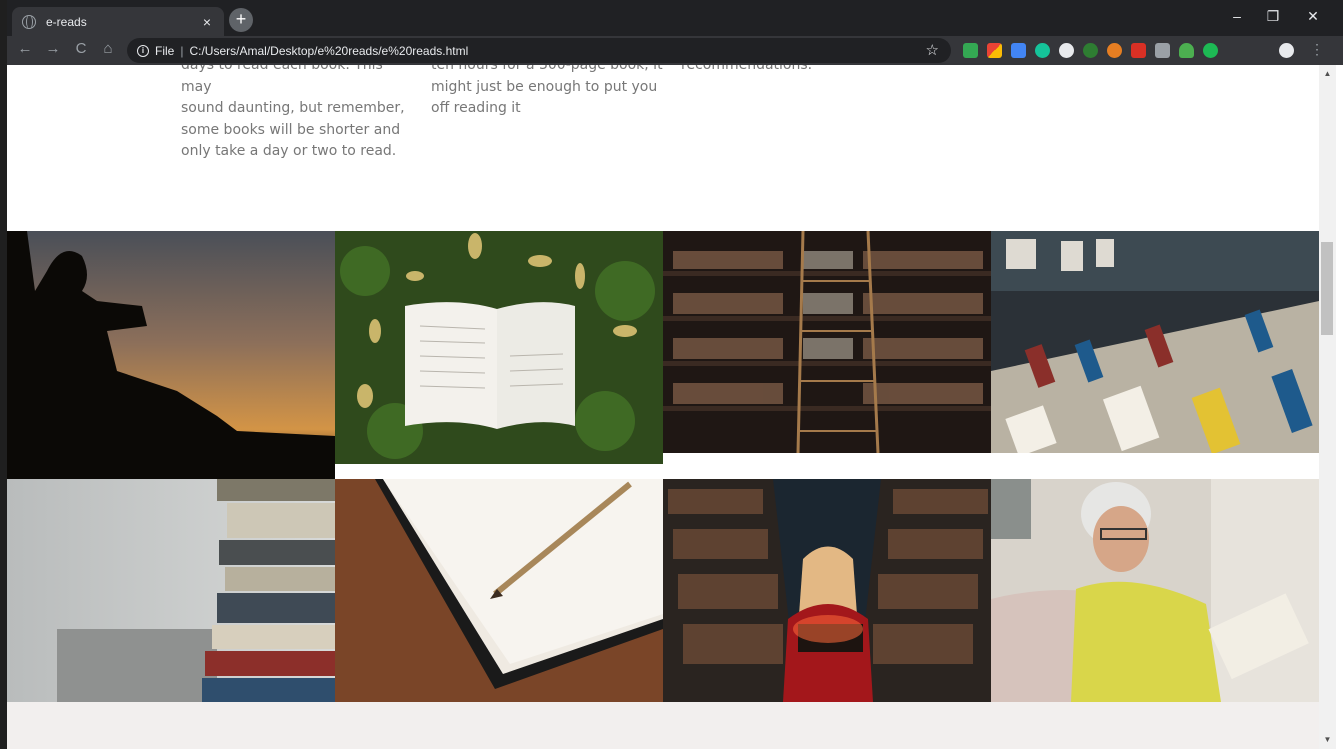 This screenshot has width=1343, height=749. What do you see at coordinates (1327, 288) in the screenshot?
I see `scroll-thumb` at bounding box center [1327, 288].